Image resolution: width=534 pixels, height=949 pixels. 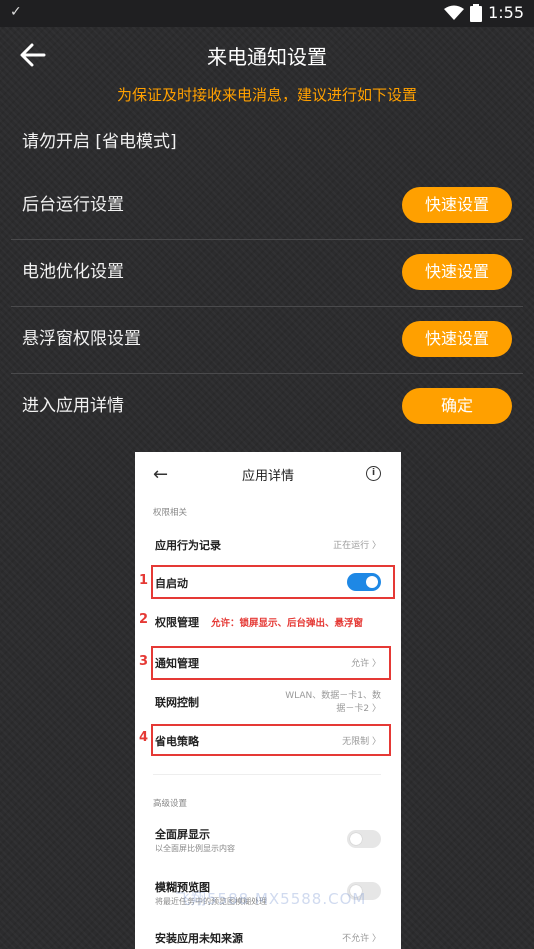 What do you see at coordinates (457, 406) in the screenshot?
I see `confirm-button: 确定` at bounding box center [457, 406].